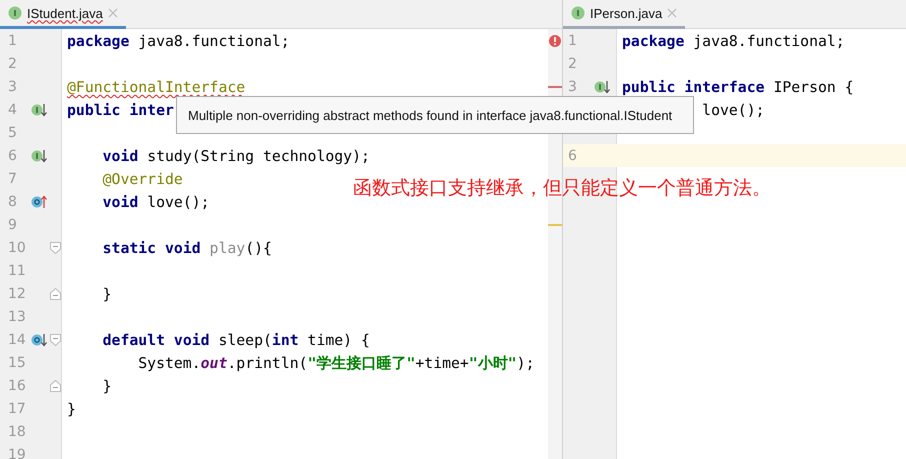  What do you see at coordinates (236, 340) in the screenshot?
I see `code-line: default void sleep(int time) {` at bounding box center [236, 340].